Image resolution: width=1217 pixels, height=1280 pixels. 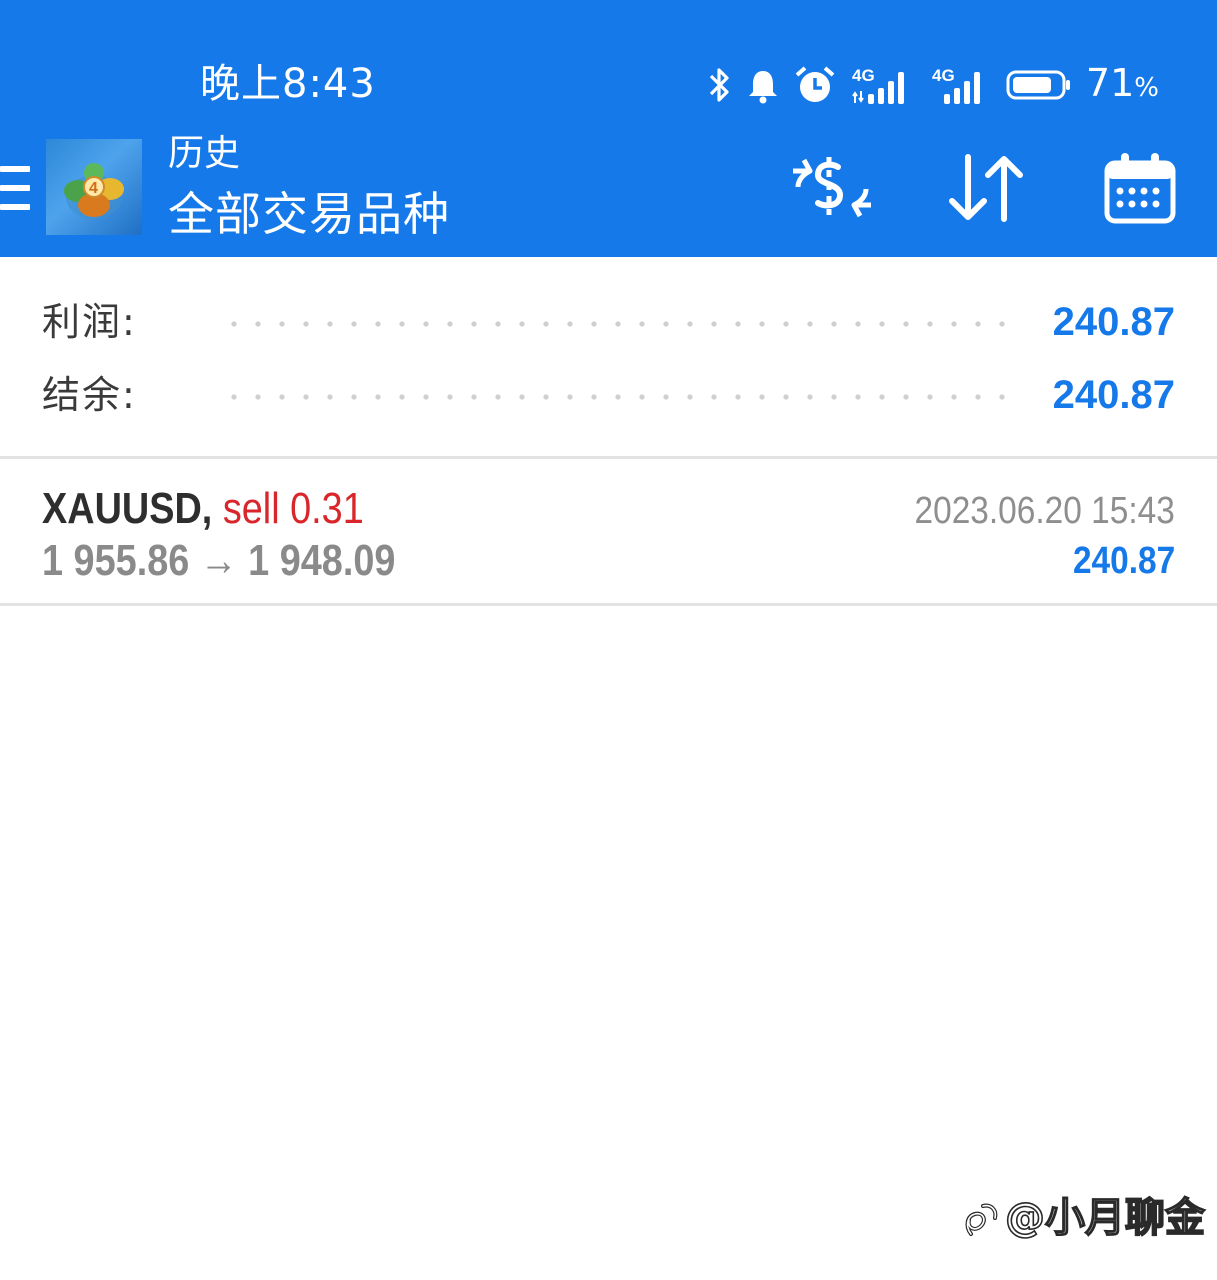 I want to click on calendar-icon, so click(x=1140, y=188).